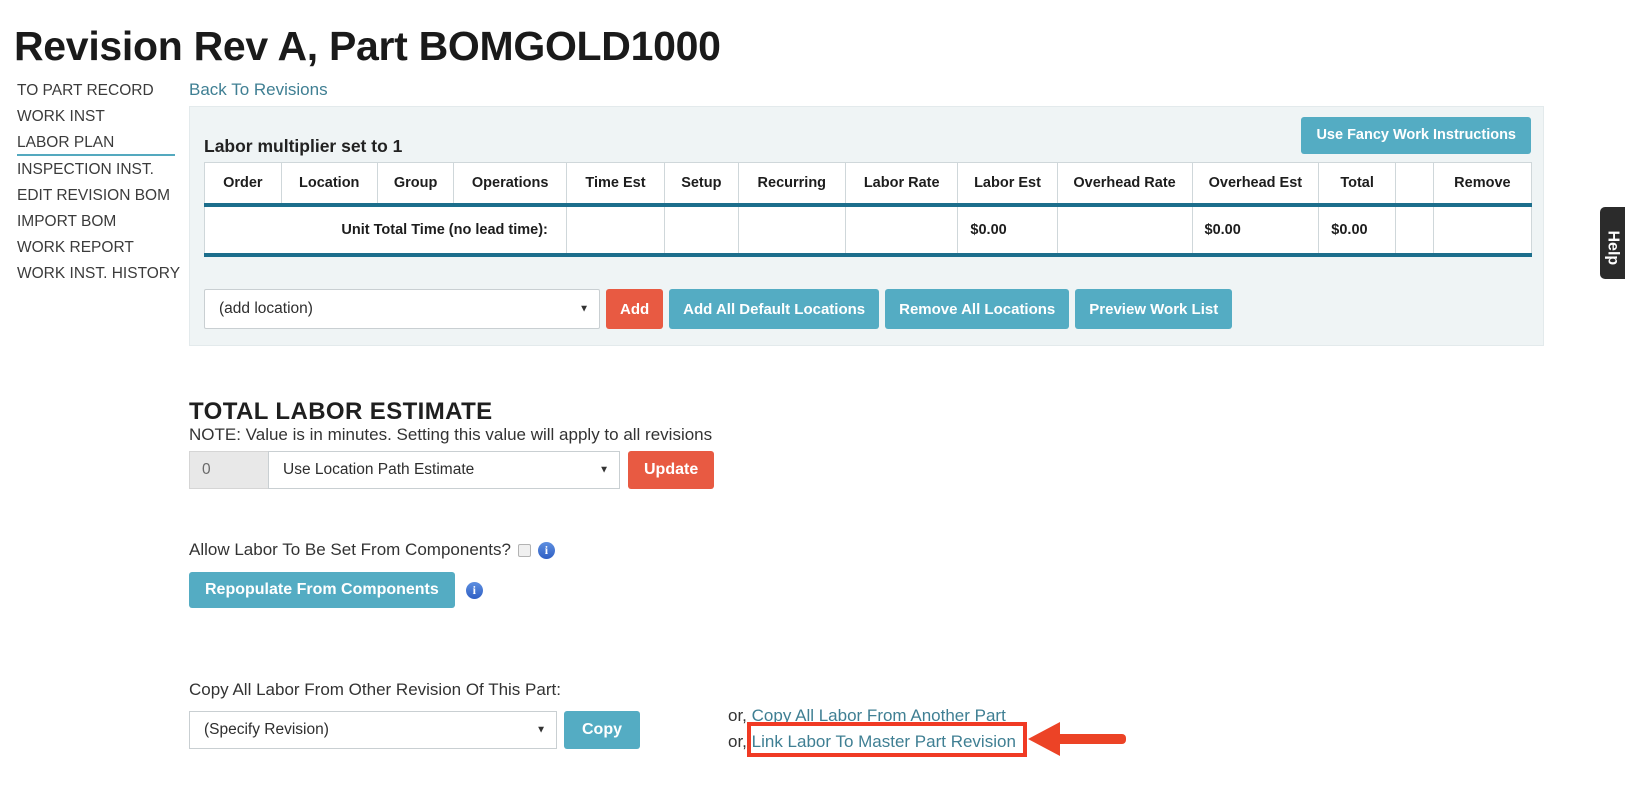 This screenshot has height=798, width=1625. I want to click on sidebar-item-label: EDIT REVISION BOM, so click(94, 195).